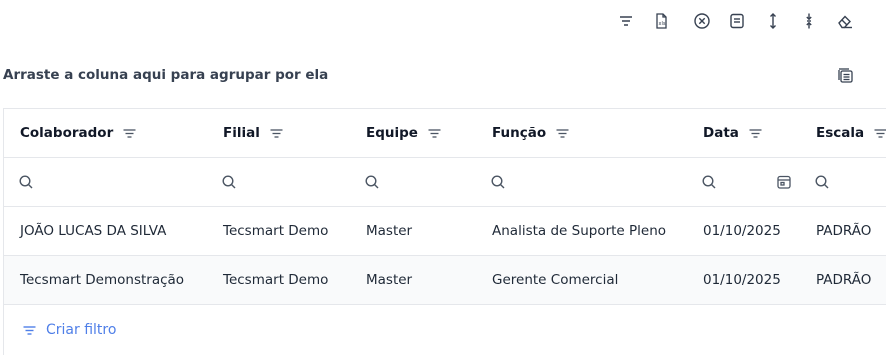 Image resolution: width=886 pixels, height=355 pixels. What do you see at coordinates (840, 133) in the screenshot?
I see `column-header-label: Escala` at bounding box center [840, 133].